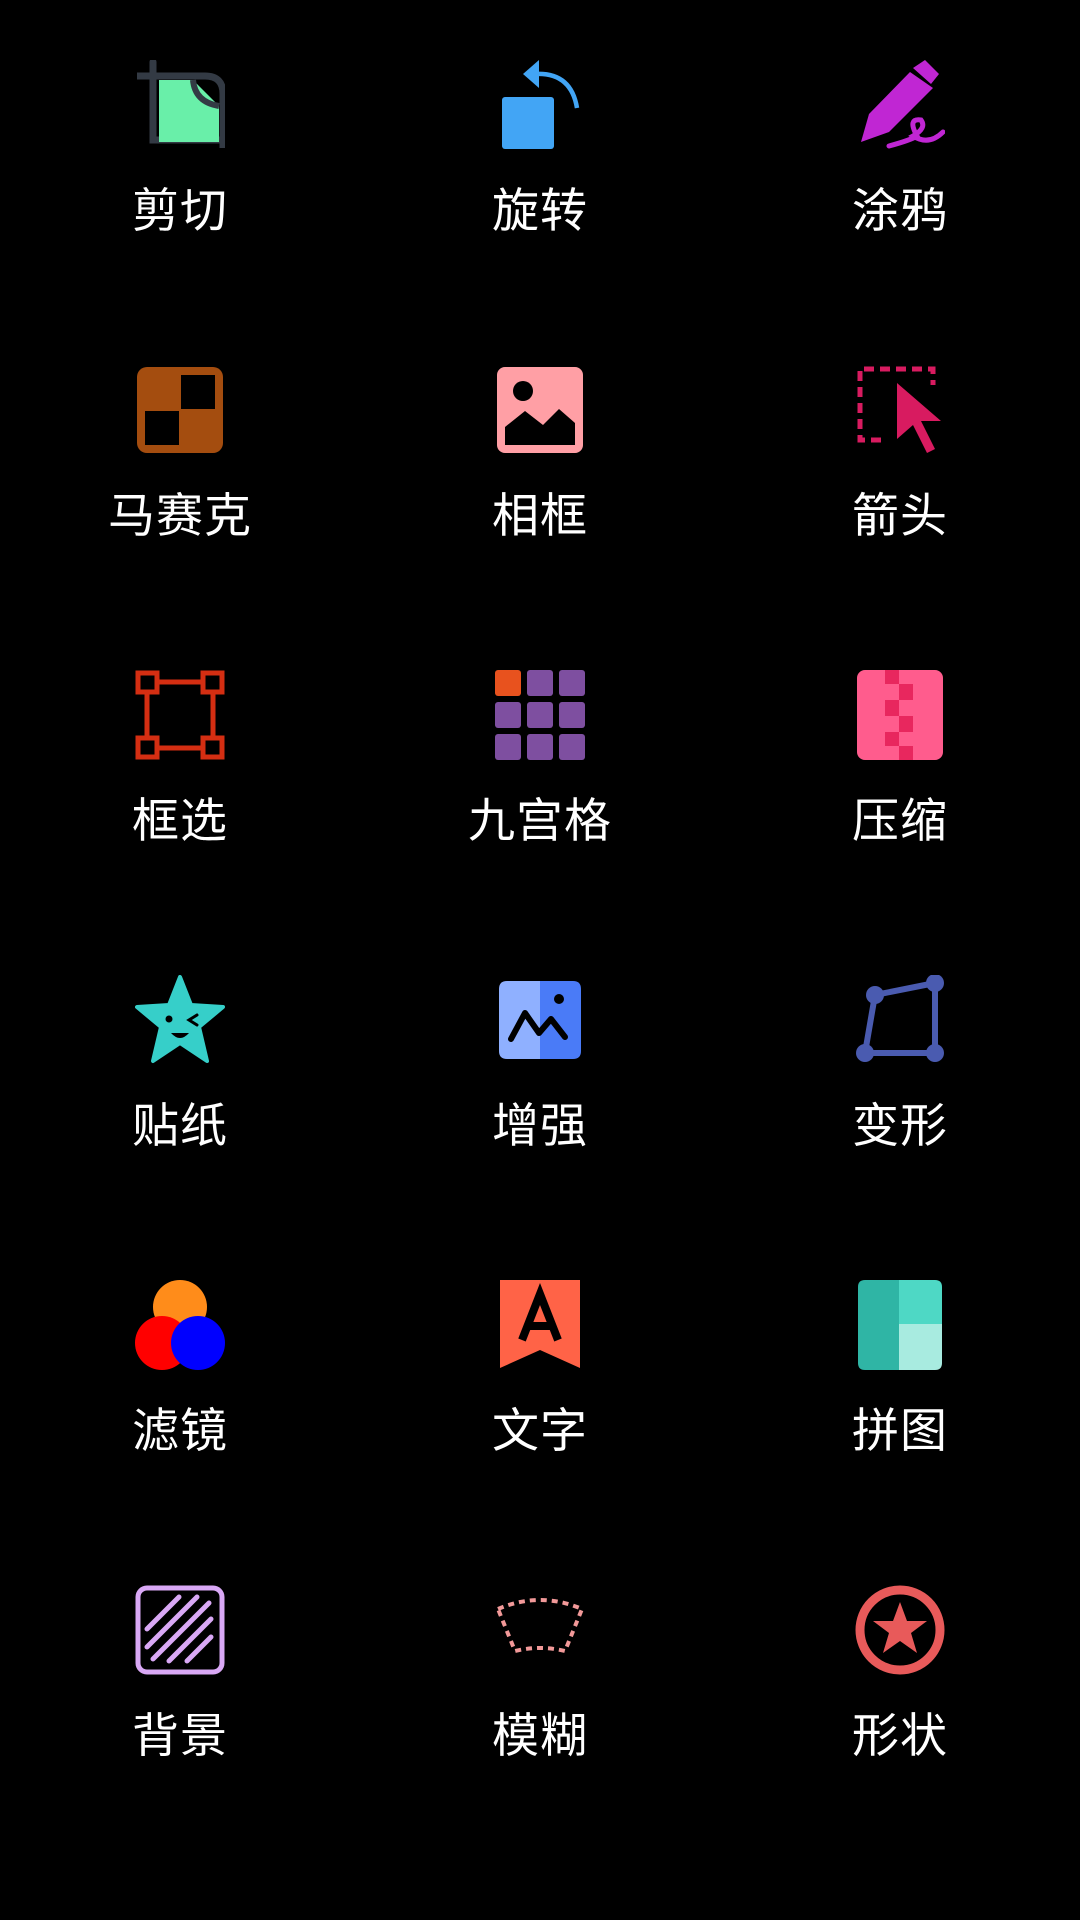  What do you see at coordinates (540, 165) in the screenshot?
I see `tool-rotate: 旋转` at bounding box center [540, 165].